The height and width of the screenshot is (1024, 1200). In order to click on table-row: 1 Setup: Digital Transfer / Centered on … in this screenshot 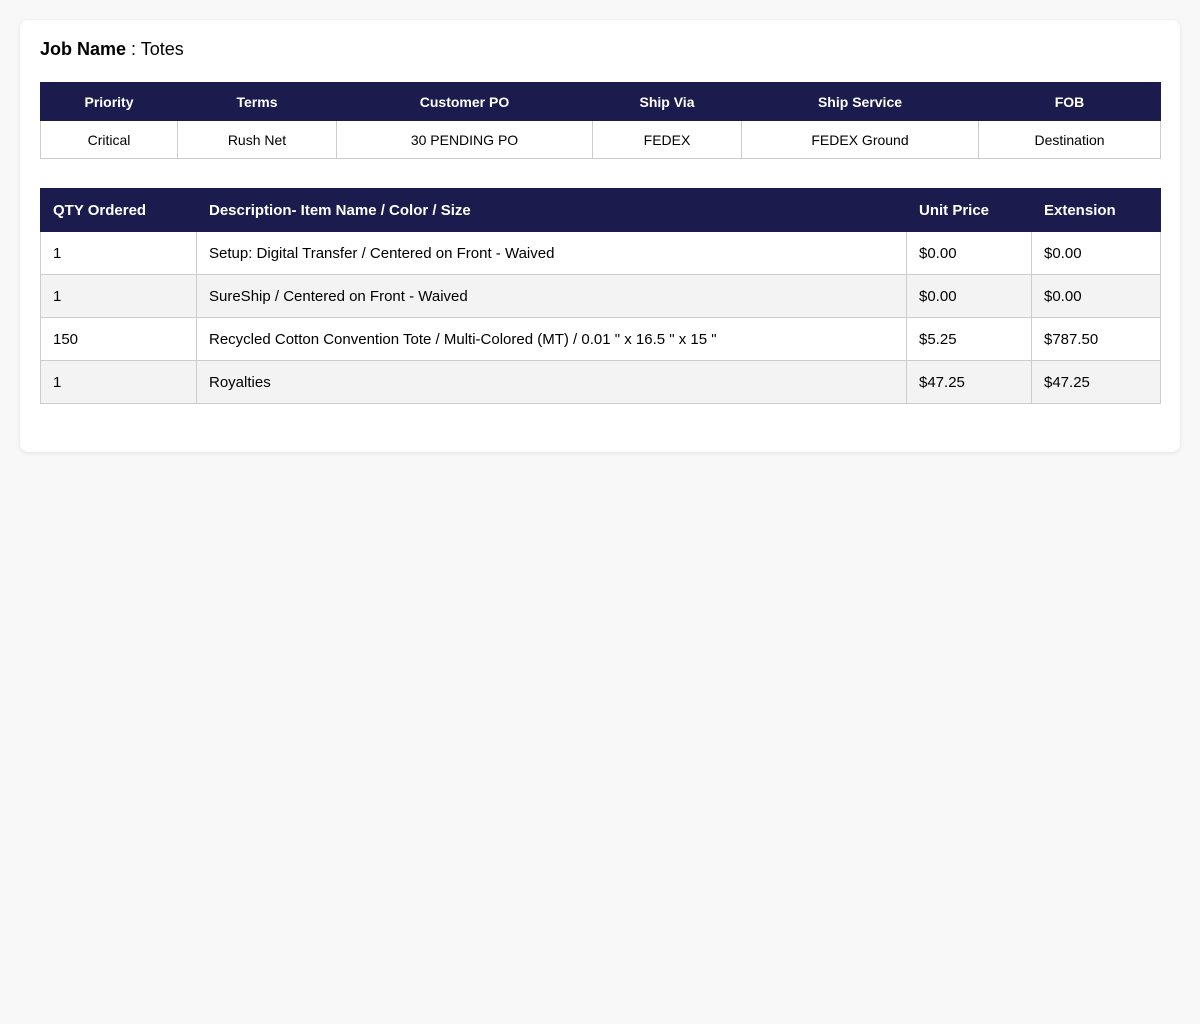, I will do `click(600, 253)`.